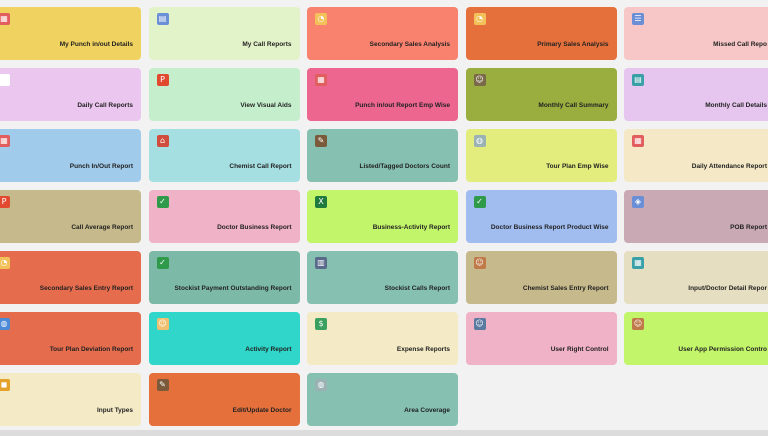  Describe the element at coordinates (224, 94) in the screenshot. I see `report-tile: P View Visual Aids` at that location.